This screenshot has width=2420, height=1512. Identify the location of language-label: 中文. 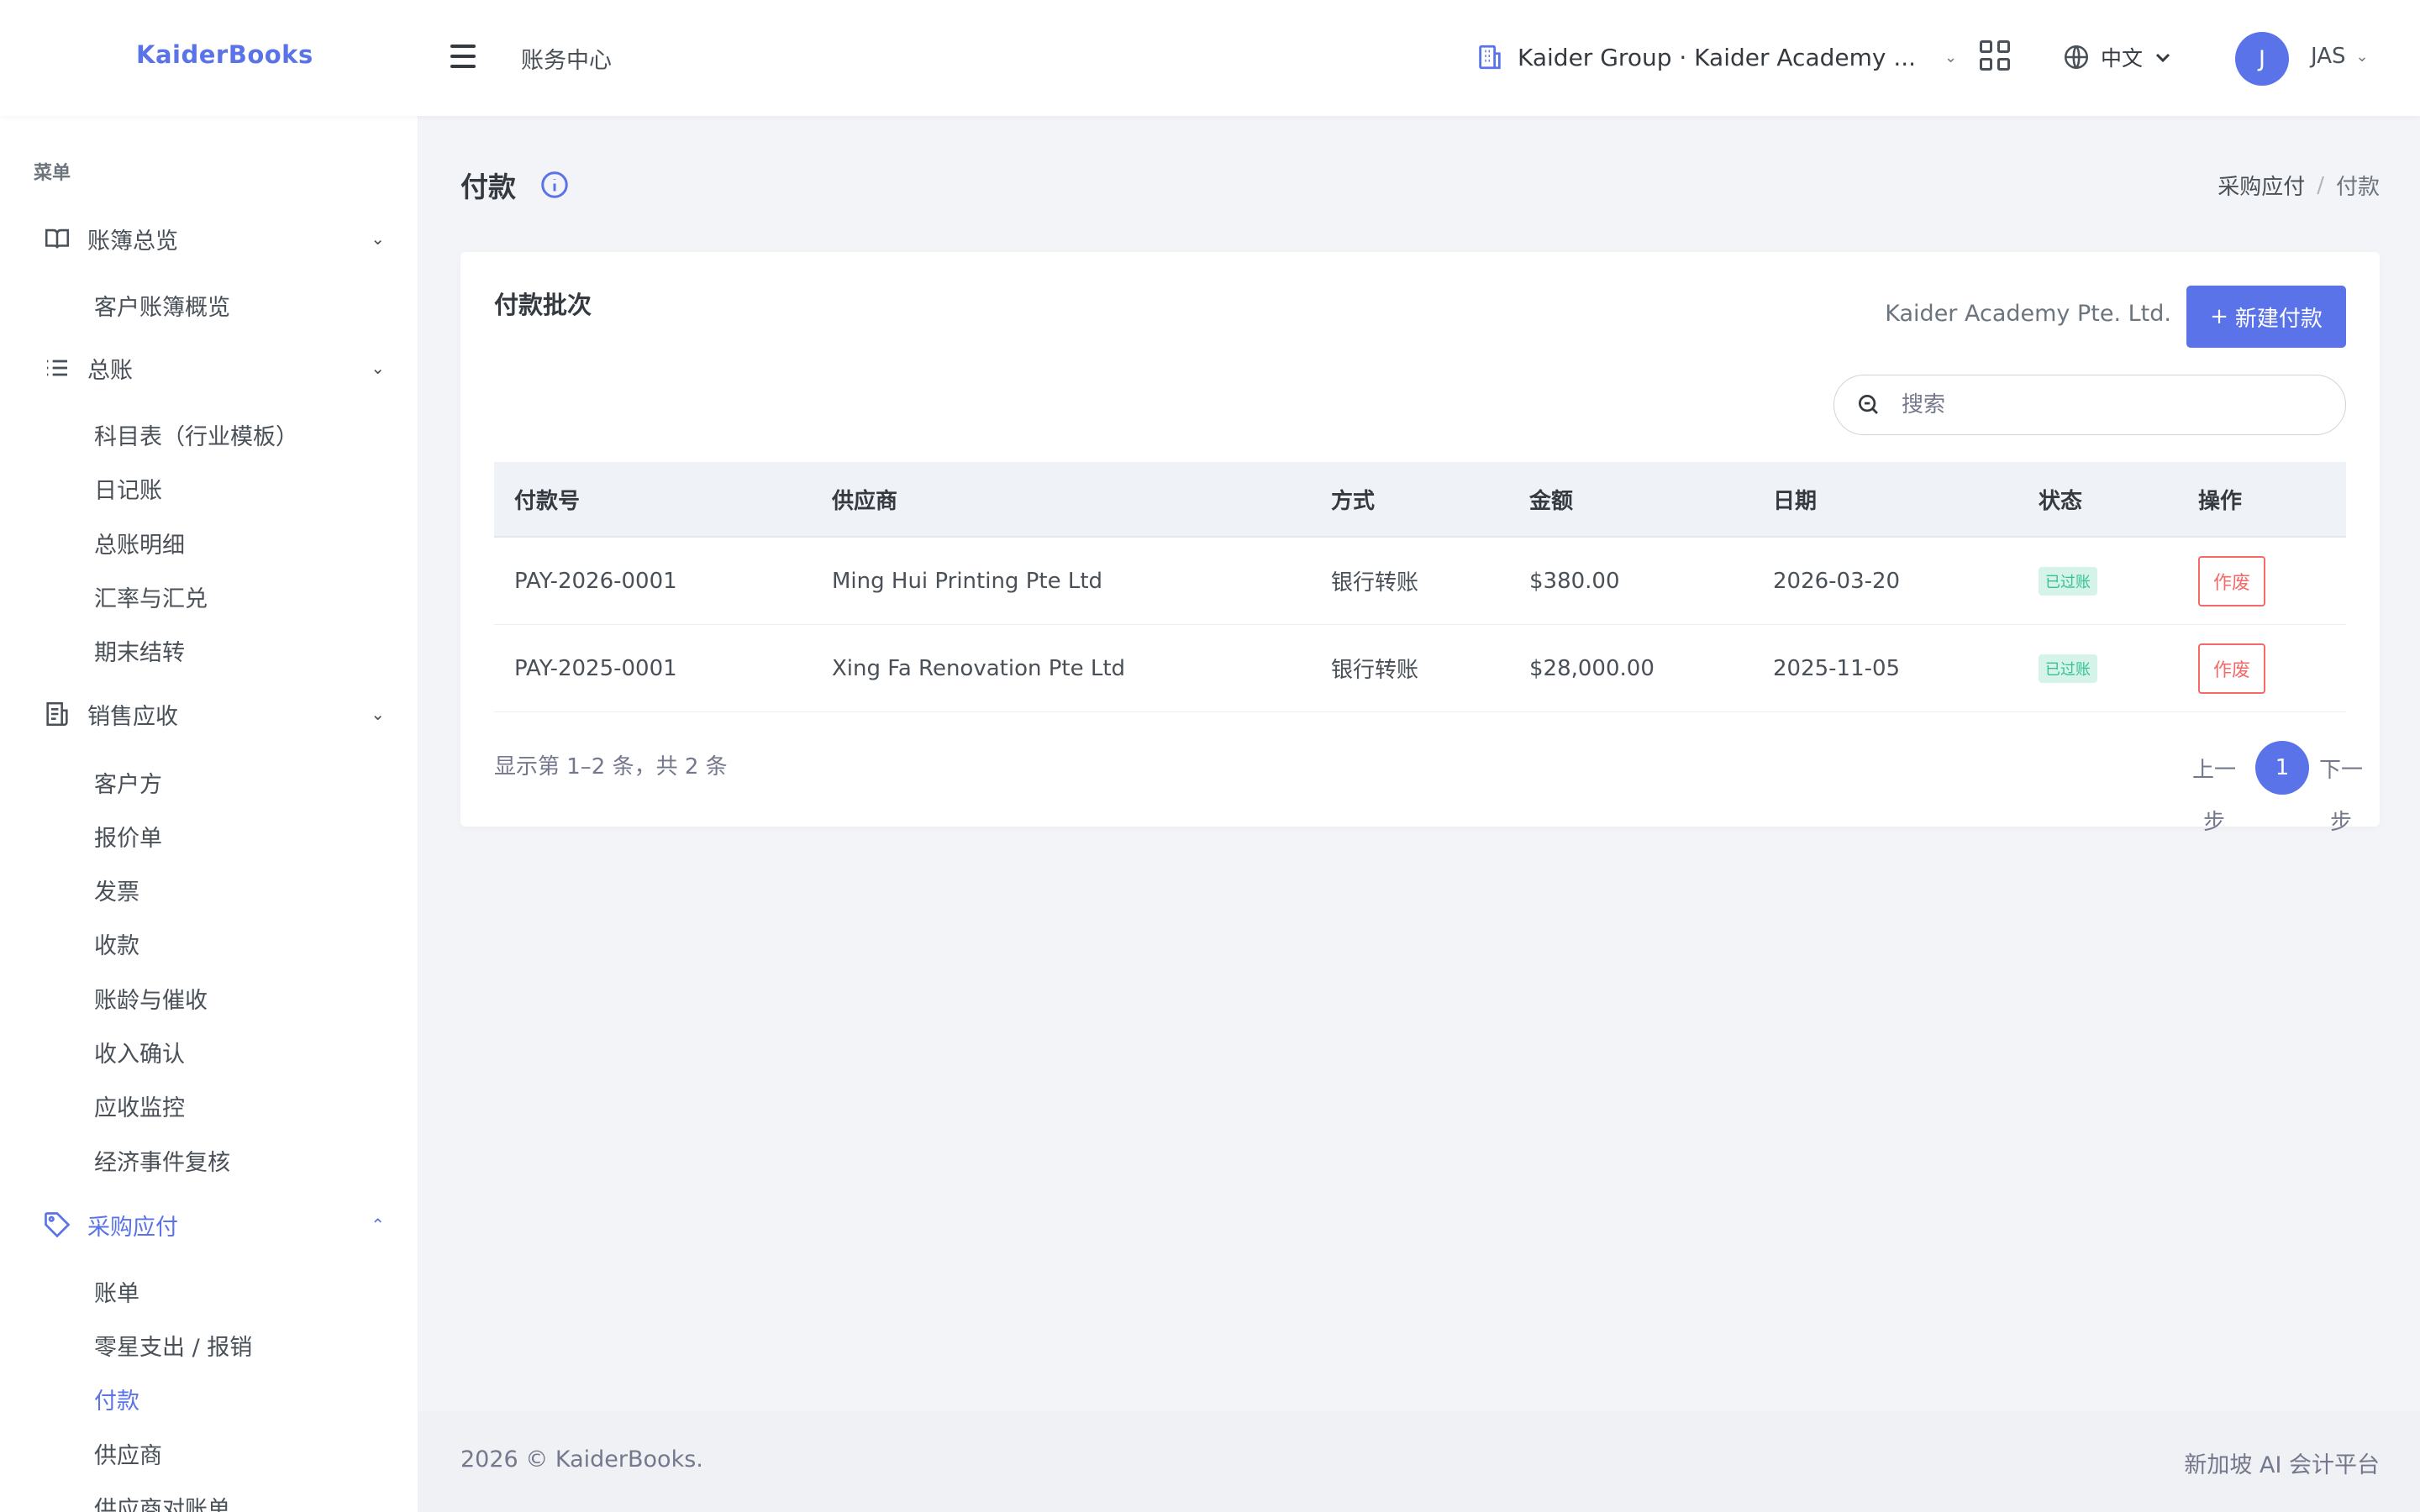
(2122, 58).